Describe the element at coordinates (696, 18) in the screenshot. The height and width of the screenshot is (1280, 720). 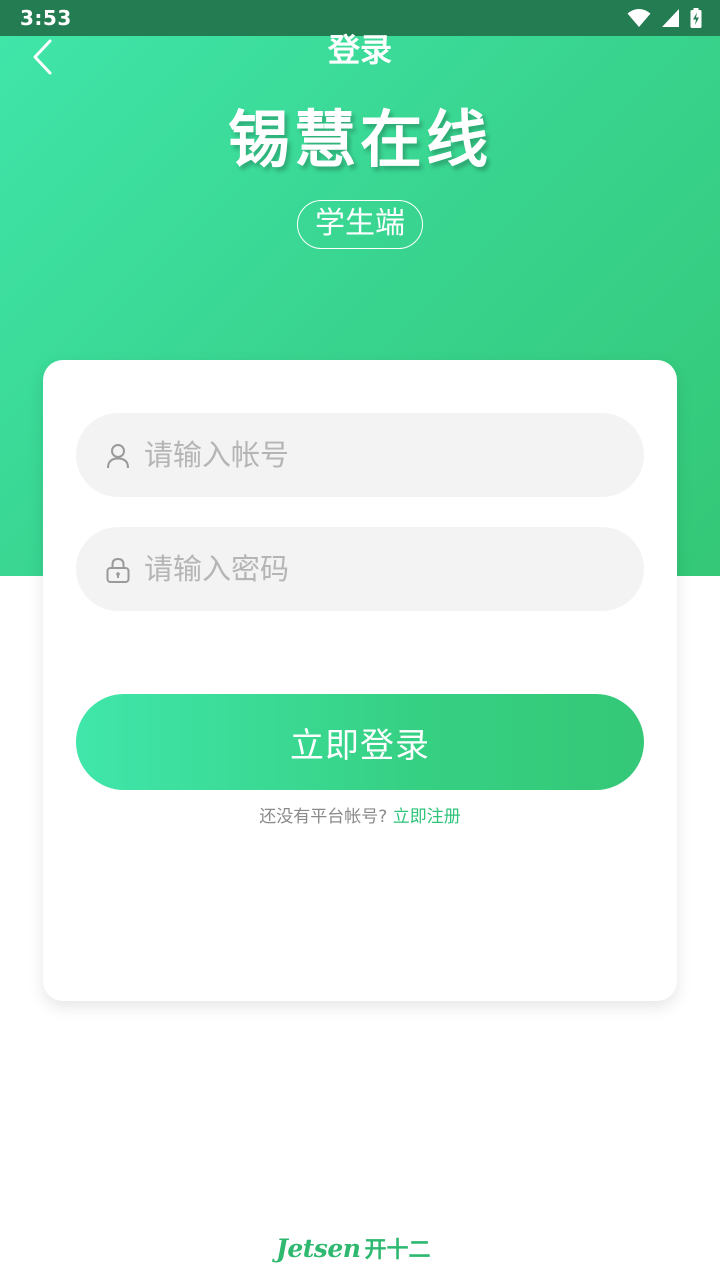
I see `battery-charging-icon` at that location.